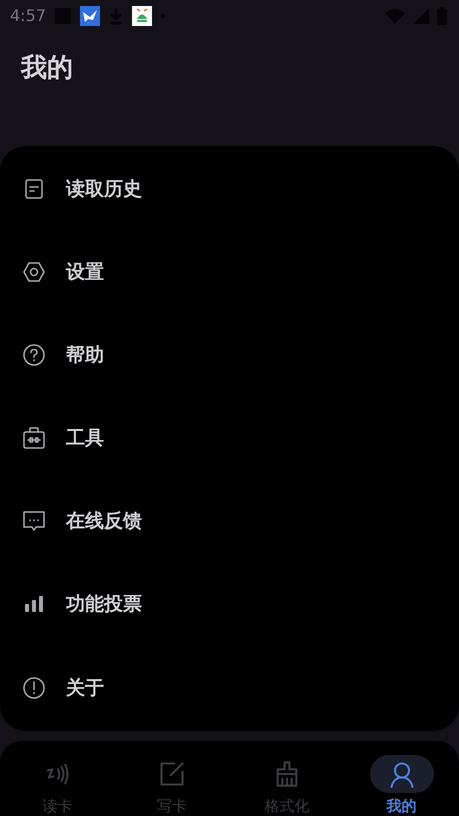 The height and width of the screenshot is (816, 459). I want to click on edit-icon, so click(172, 774).